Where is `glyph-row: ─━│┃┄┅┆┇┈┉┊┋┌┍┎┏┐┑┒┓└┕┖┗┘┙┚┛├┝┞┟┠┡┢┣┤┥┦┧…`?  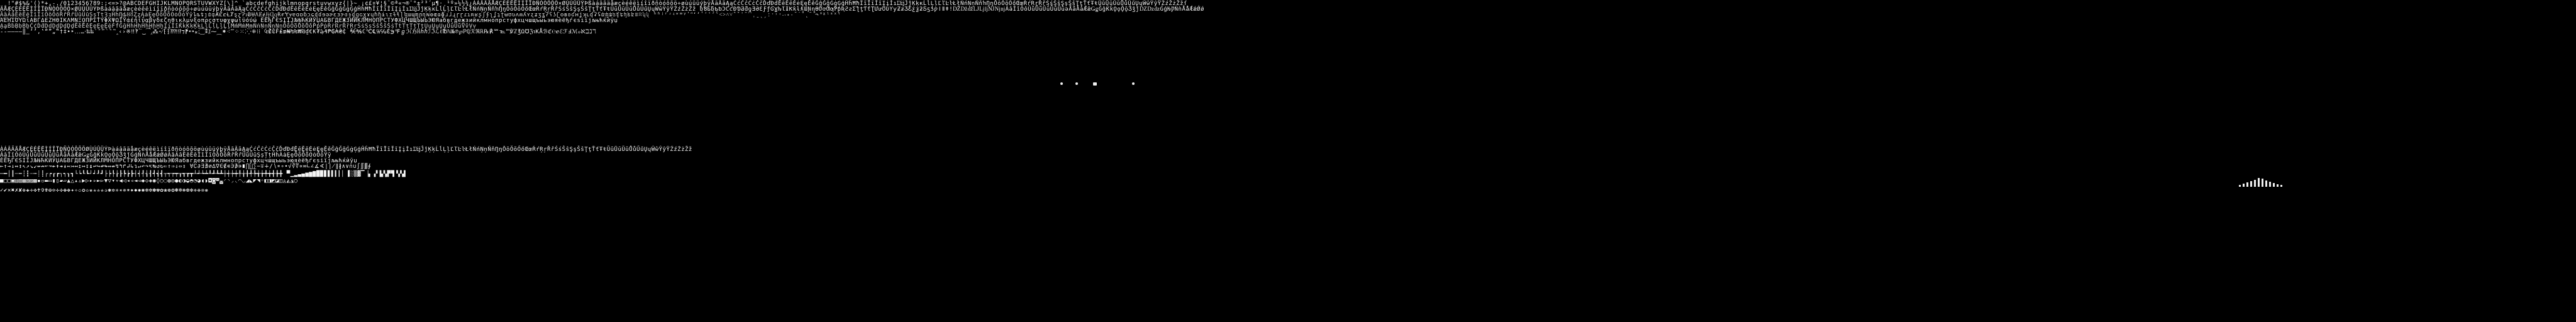
glyph-row: ─━│┃┄┅┆┇┈┉┊┋┌┍┎┏┐┑┒┓└┕┖┗┘┙┚┛├┝┞┟┠┡┢┣┤┥┦┧… is located at coordinates (203, 174).